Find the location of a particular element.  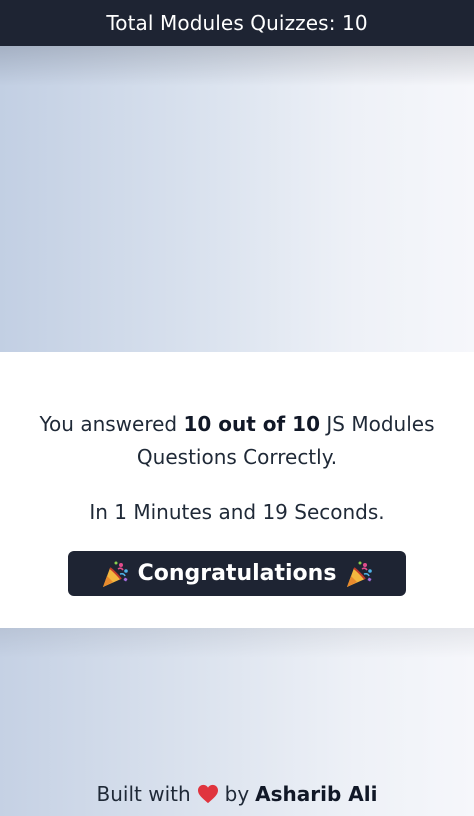

footer-by: by is located at coordinates (237, 794).